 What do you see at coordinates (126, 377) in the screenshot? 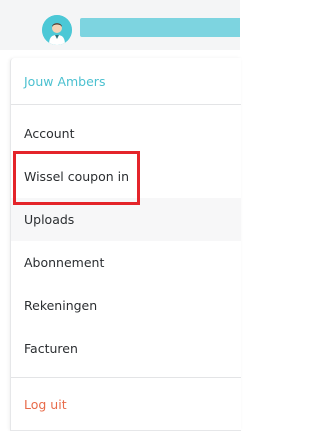
I see `menu-divider` at bounding box center [126, 377].